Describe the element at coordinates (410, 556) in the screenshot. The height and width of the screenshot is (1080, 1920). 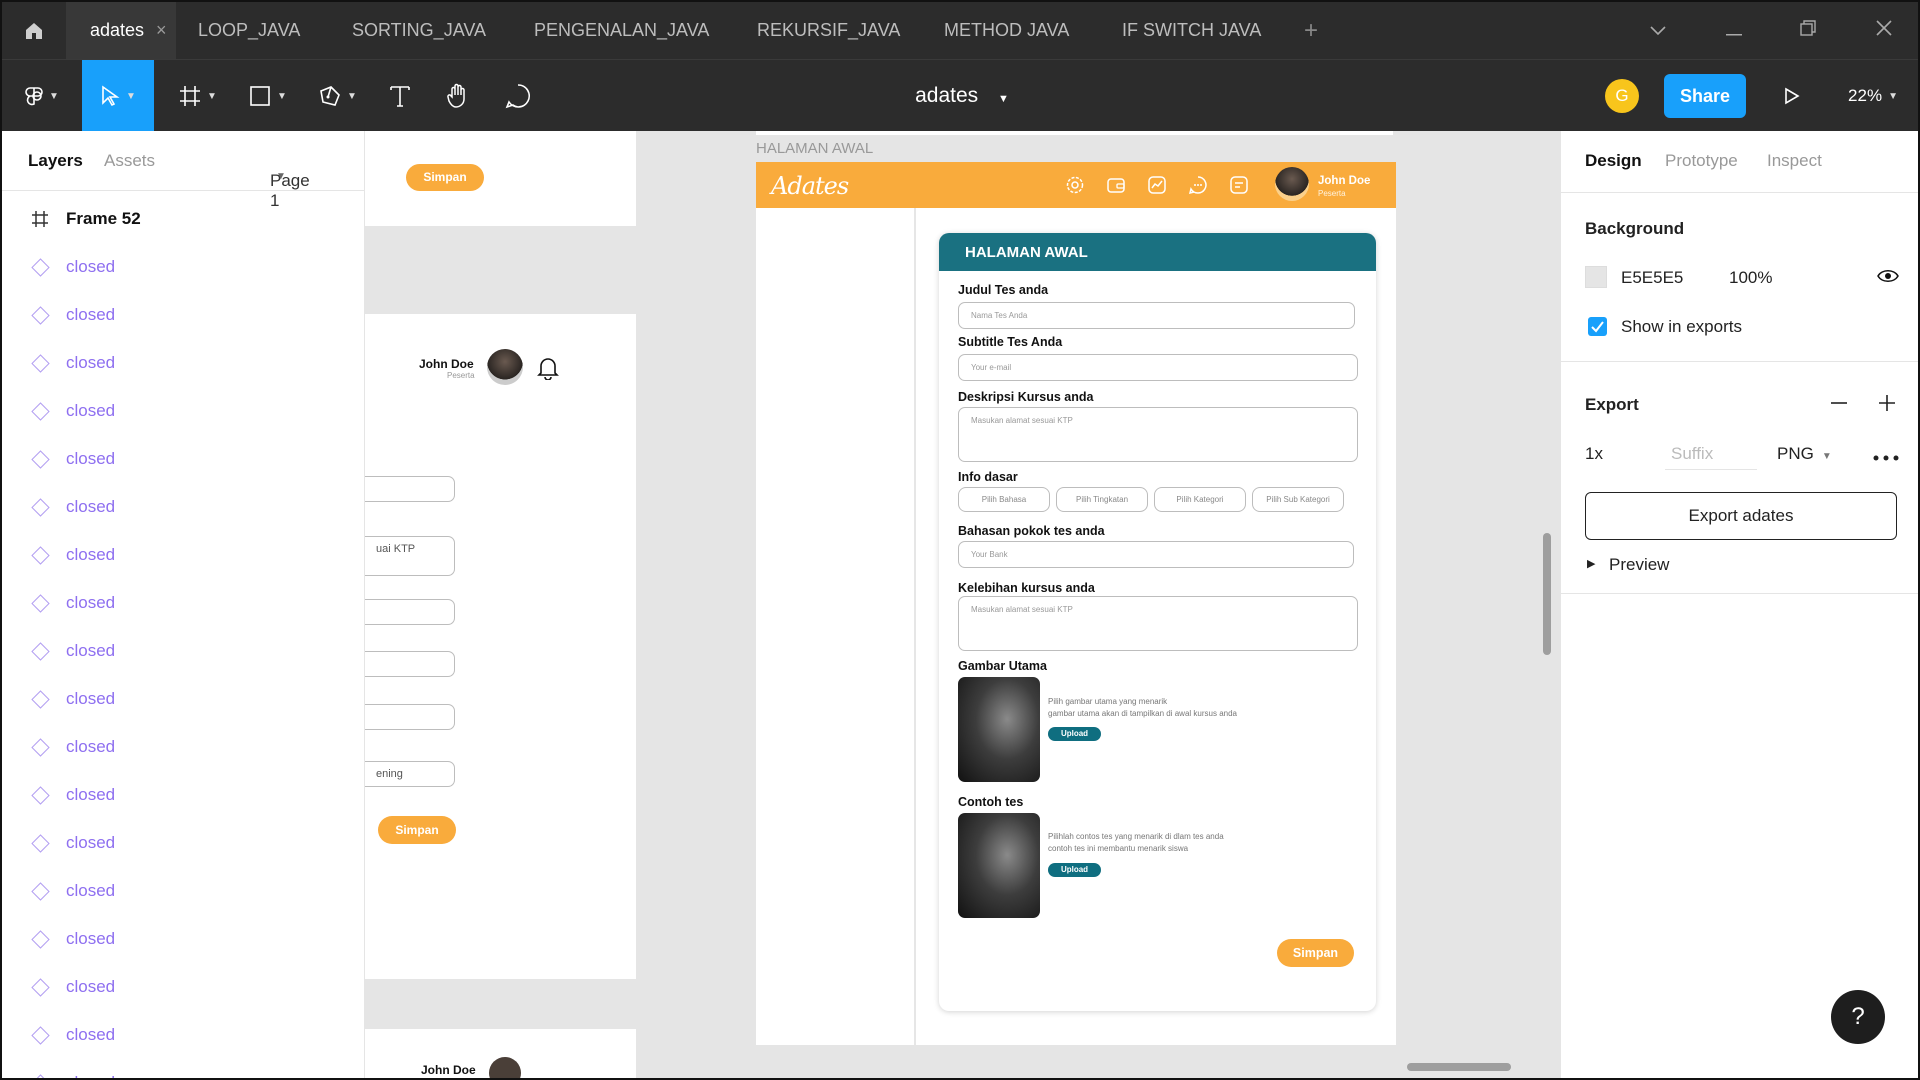
I see `partial-textarea: uai KTP` at that location.